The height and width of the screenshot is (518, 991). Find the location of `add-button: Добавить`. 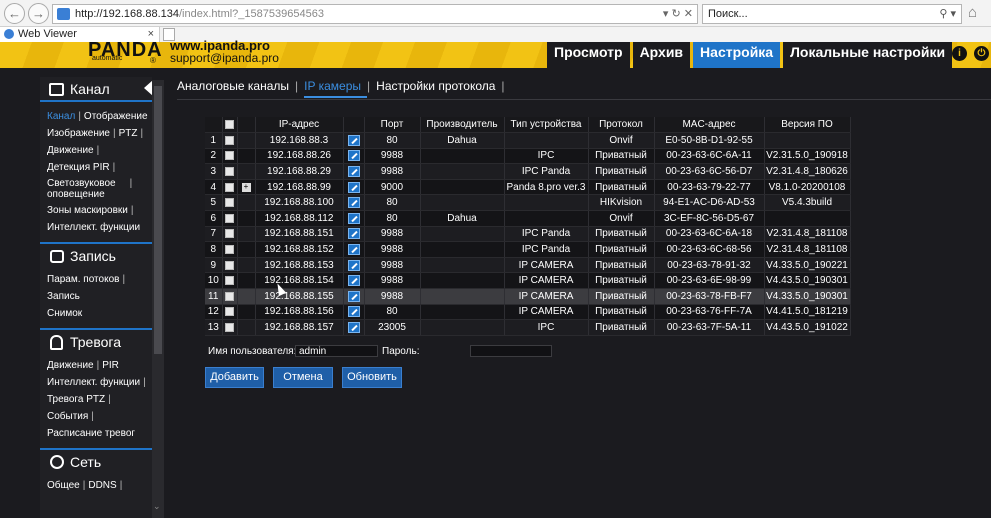

add-button: Добавить is located at coordinates (234, 377).